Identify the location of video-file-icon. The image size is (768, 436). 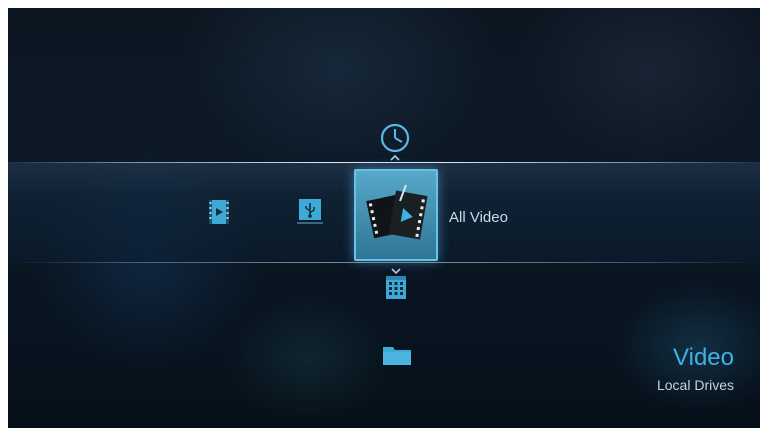
(219, 214).